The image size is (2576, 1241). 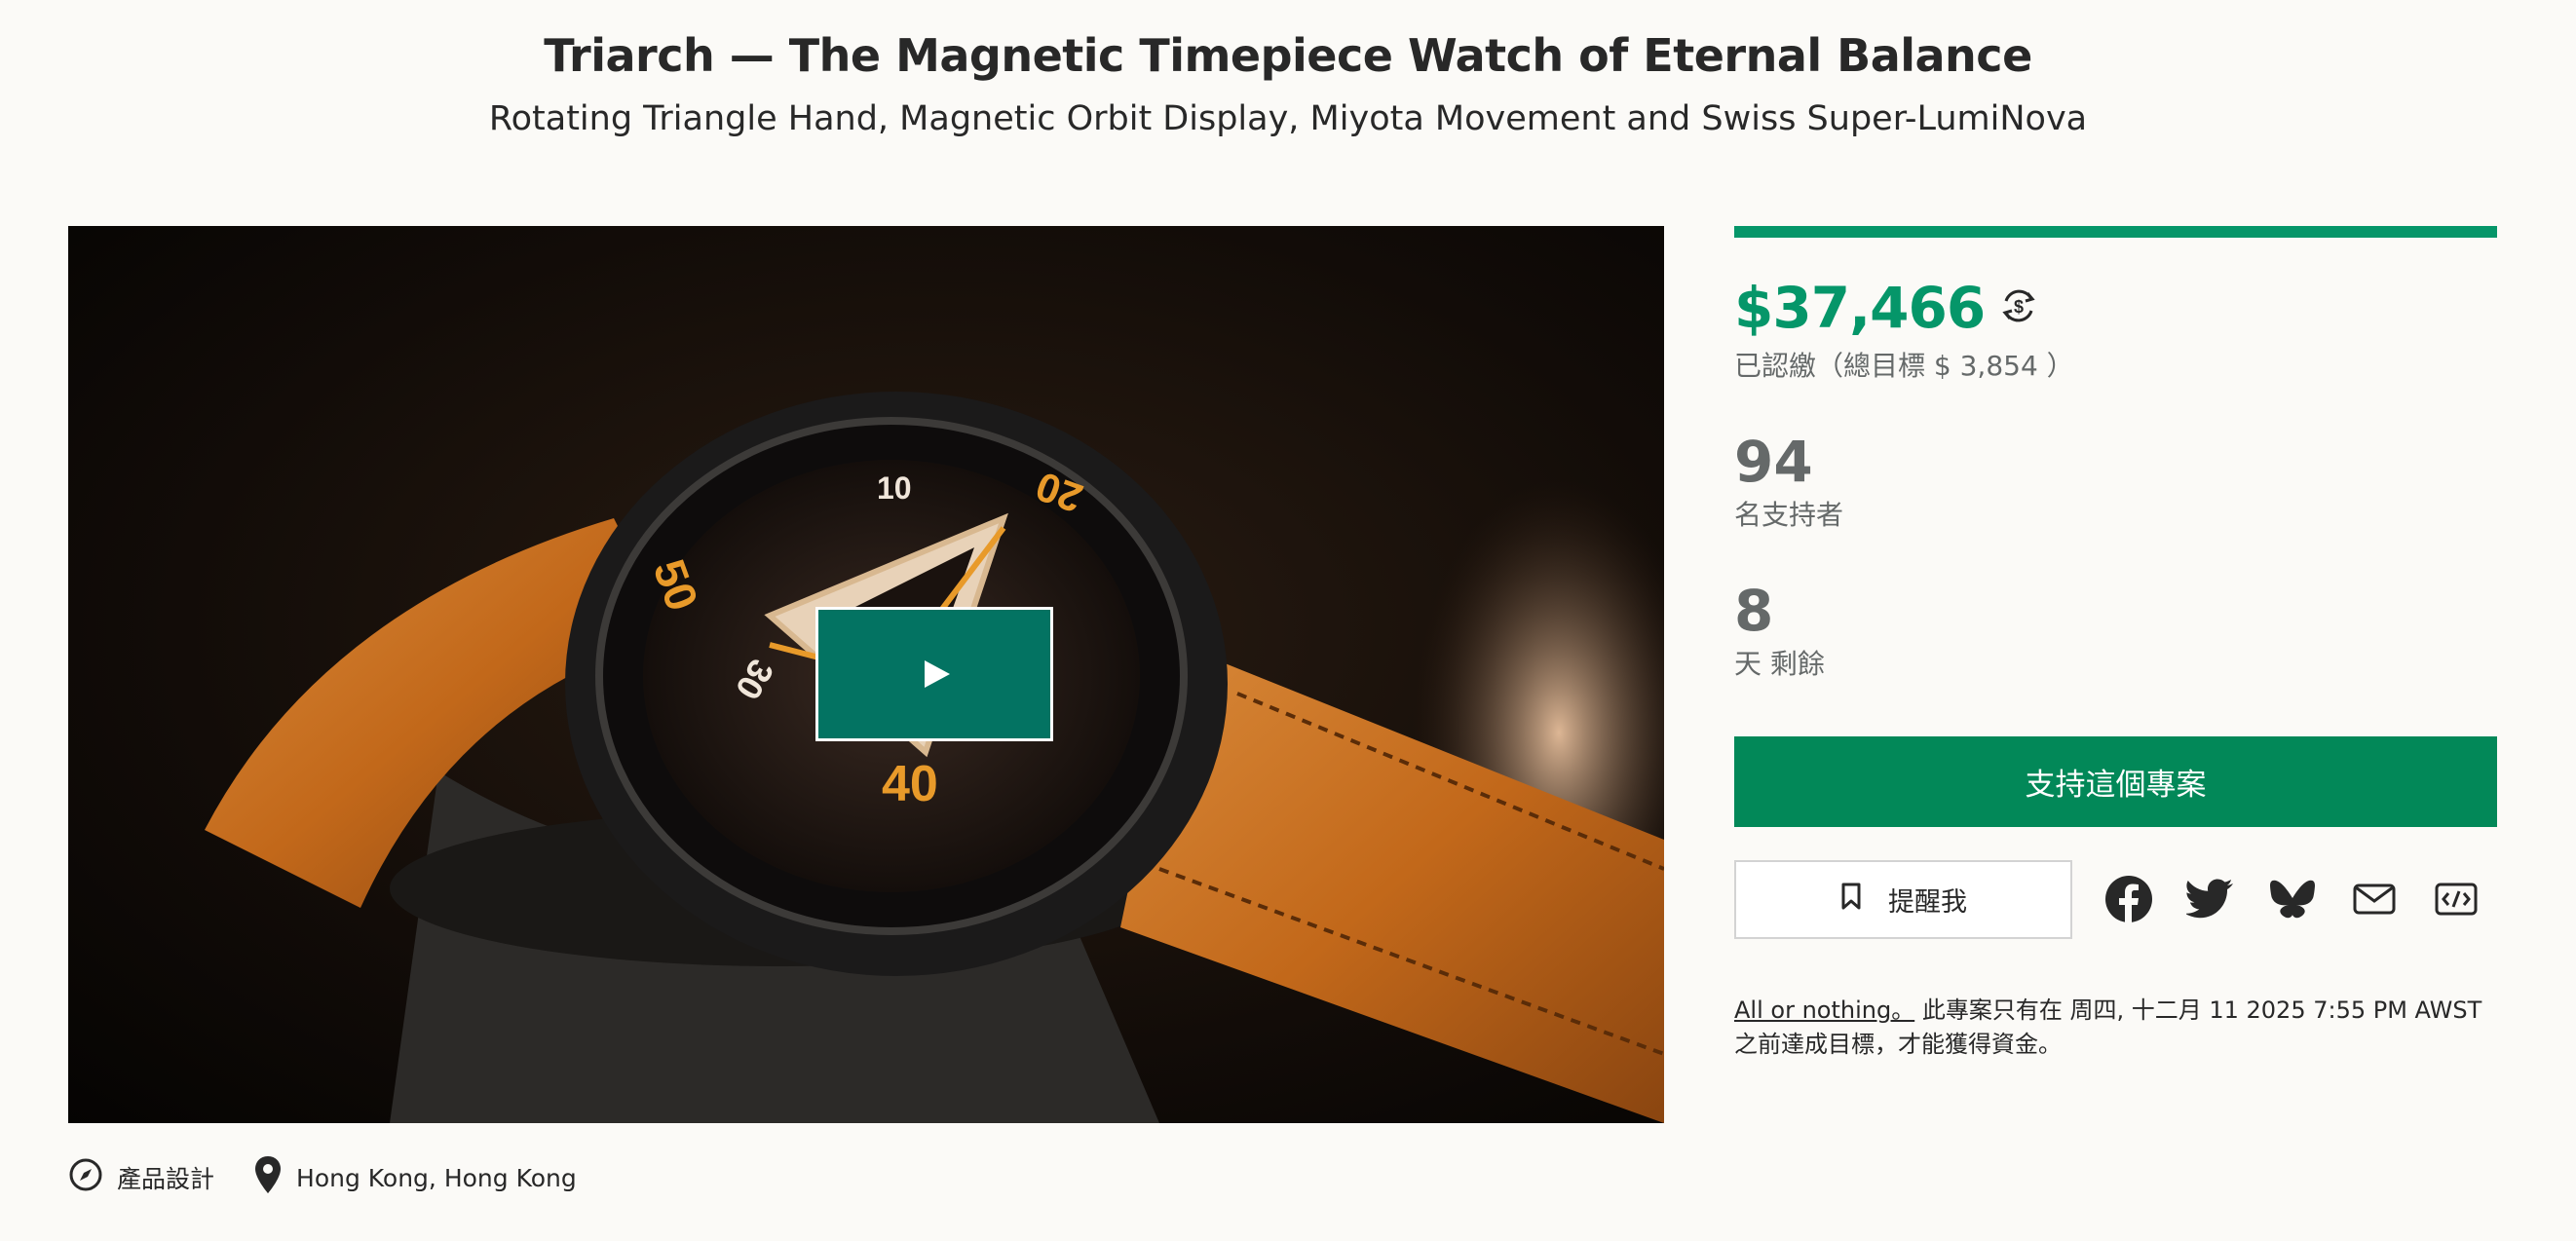 I want to click on play-icon, so click(x=937, y=674).